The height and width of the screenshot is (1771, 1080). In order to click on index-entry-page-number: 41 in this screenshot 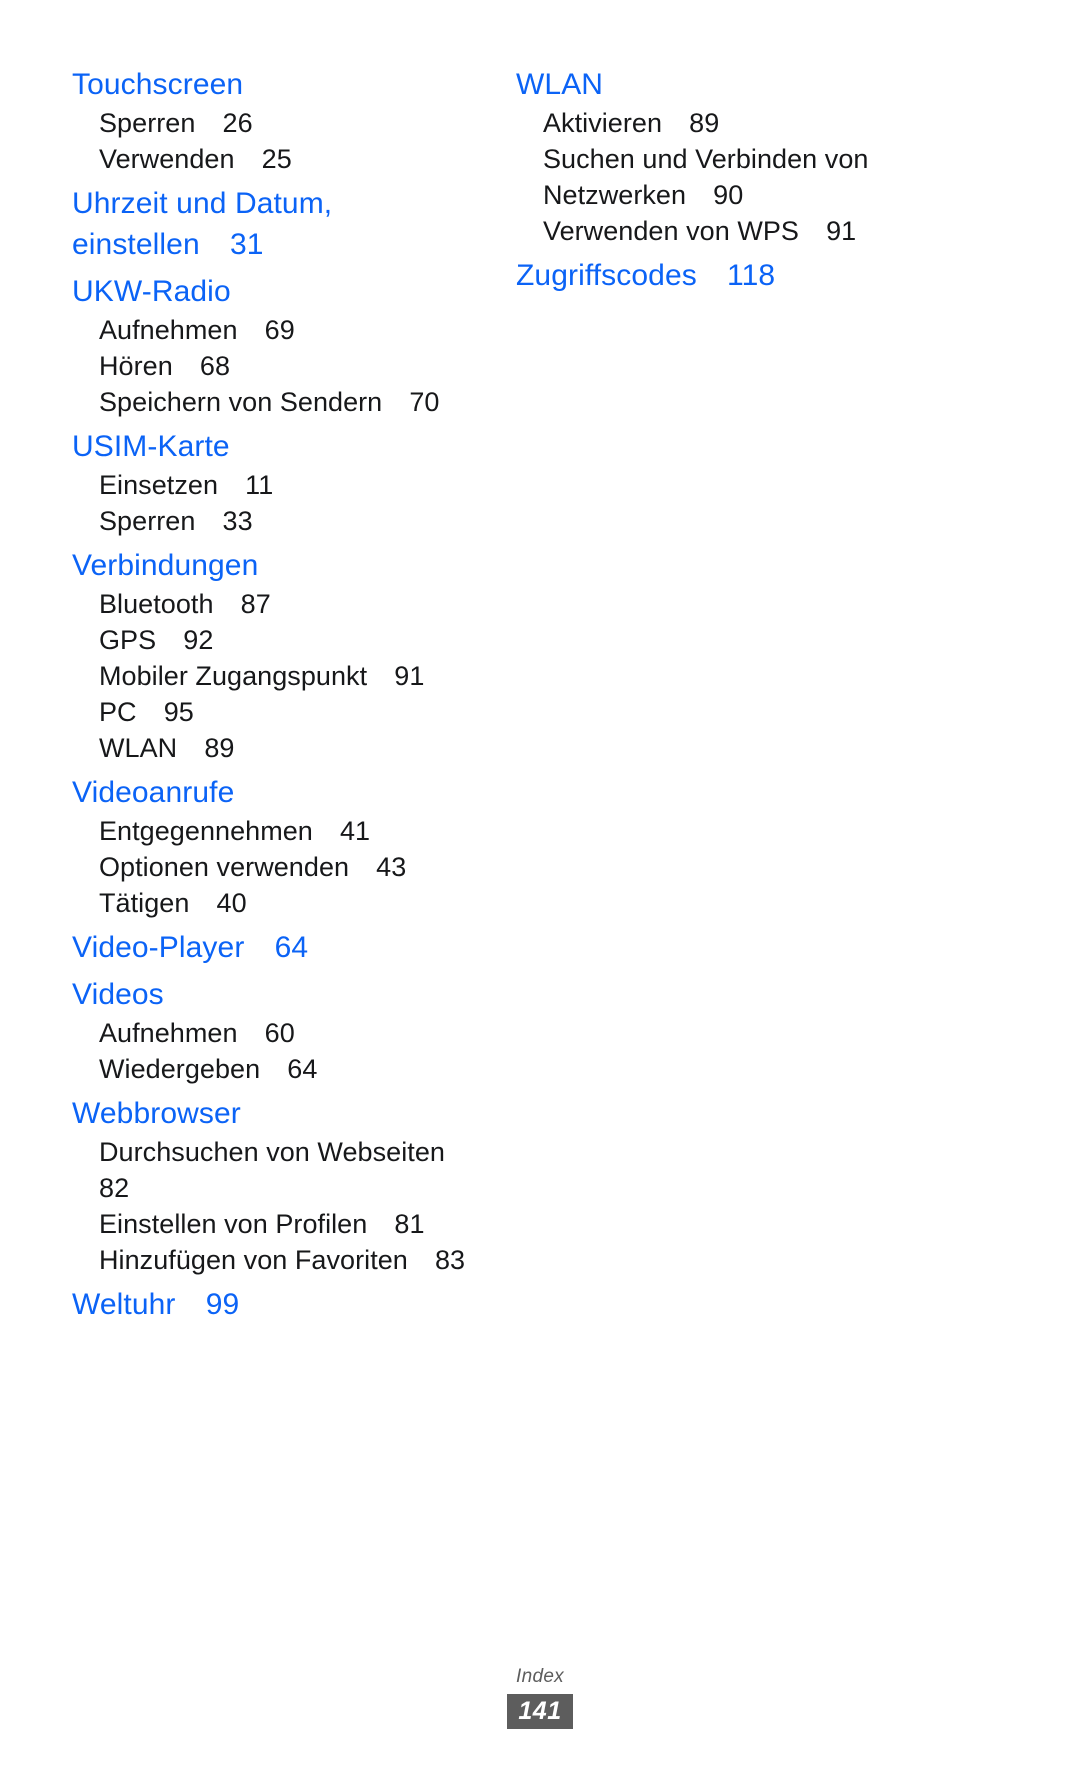, I will do `click(341, 831)`.